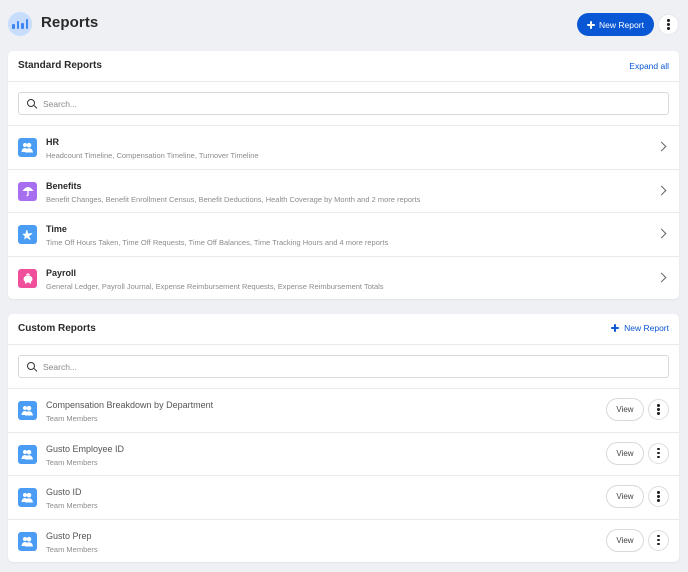  Describe the element at coordinates (27, 234) in the screenshot. I see `airplane-icon` at that location.